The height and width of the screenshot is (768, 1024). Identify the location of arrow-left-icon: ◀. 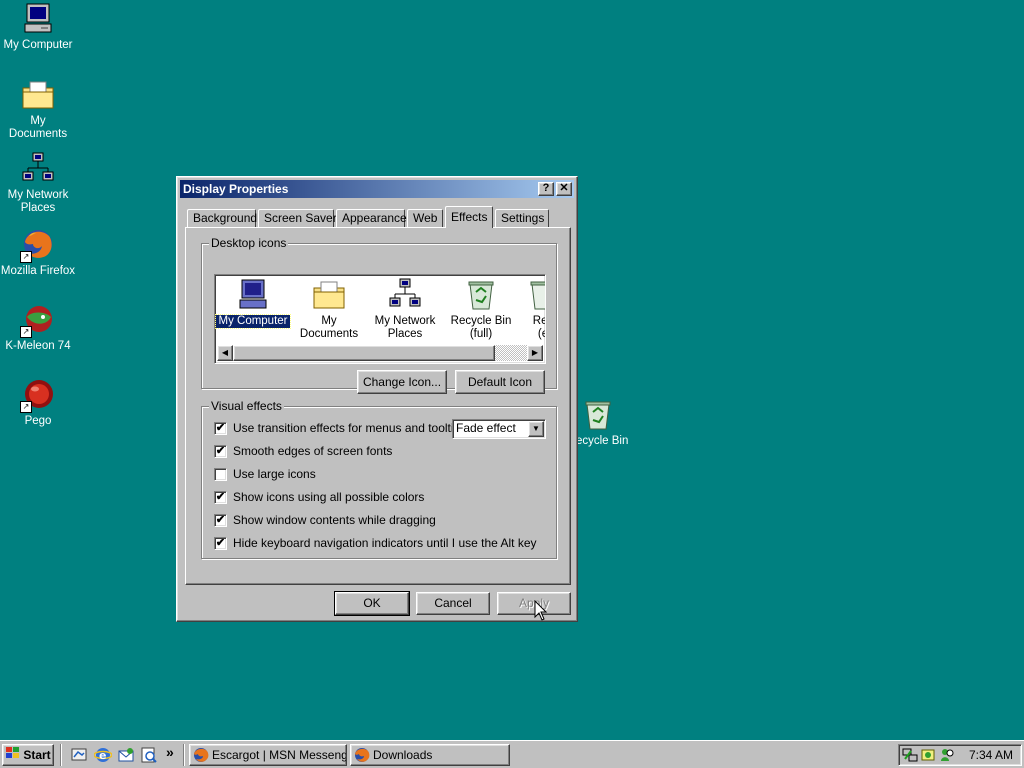
(225, 352).